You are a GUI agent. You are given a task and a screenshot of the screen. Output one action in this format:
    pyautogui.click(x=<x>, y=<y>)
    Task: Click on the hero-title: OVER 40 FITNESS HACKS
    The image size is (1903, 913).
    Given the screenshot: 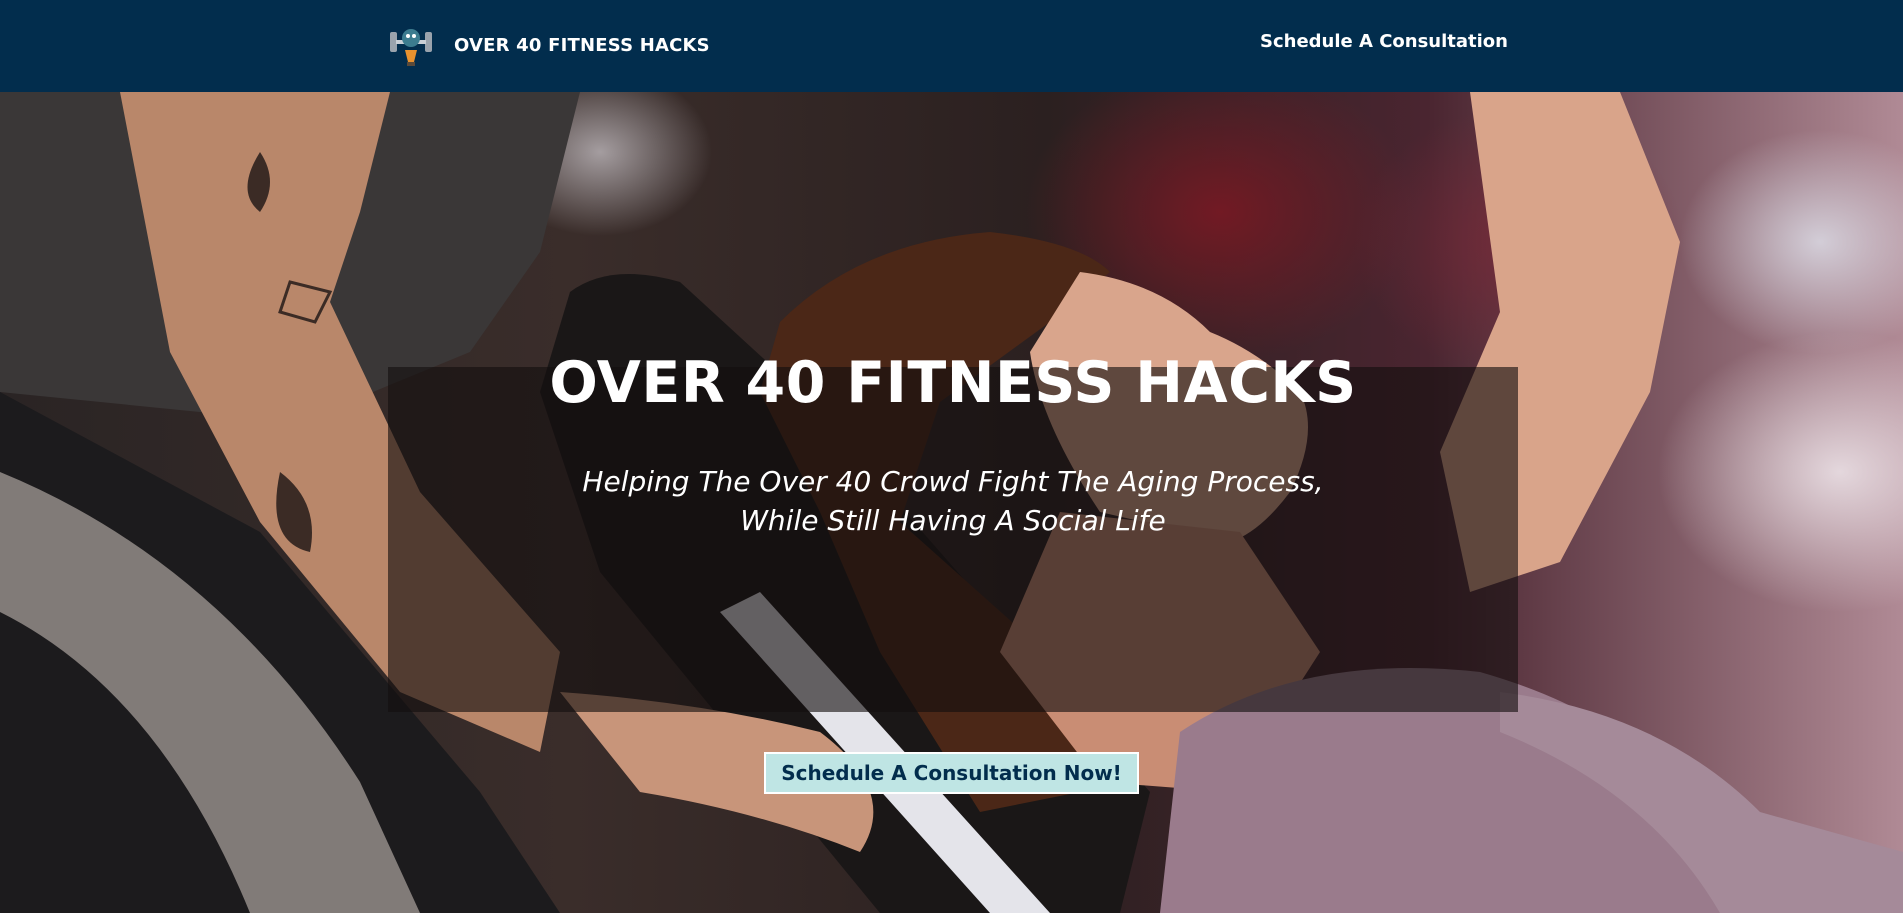 What is the action you would take?
    pyautogui.click(x=953, y=383)
    